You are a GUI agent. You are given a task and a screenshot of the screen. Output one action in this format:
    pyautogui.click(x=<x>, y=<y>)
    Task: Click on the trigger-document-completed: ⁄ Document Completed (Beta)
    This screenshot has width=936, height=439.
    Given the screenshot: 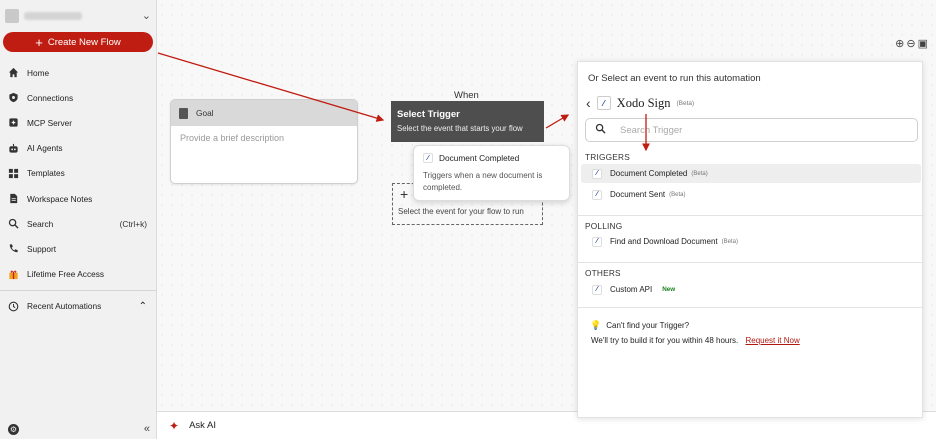 What is the action you would take?
    pyautogui.click(x=751, y=173)
    